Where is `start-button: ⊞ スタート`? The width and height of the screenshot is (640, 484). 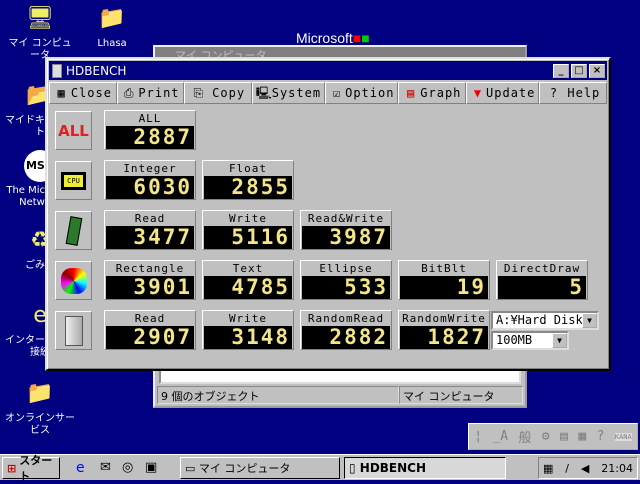
start-button: ⊞ スタート is located at coordinates (31, 468).